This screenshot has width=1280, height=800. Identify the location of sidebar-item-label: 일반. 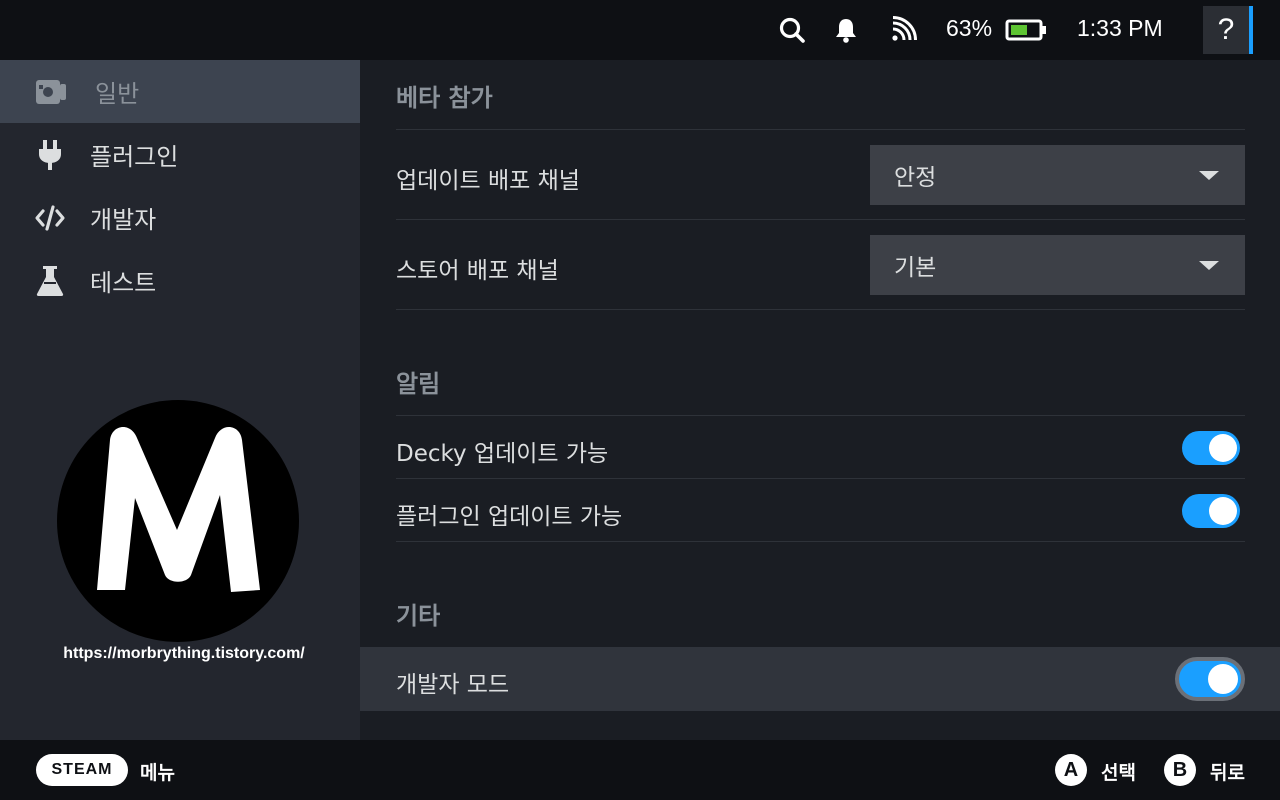
(117, 94).